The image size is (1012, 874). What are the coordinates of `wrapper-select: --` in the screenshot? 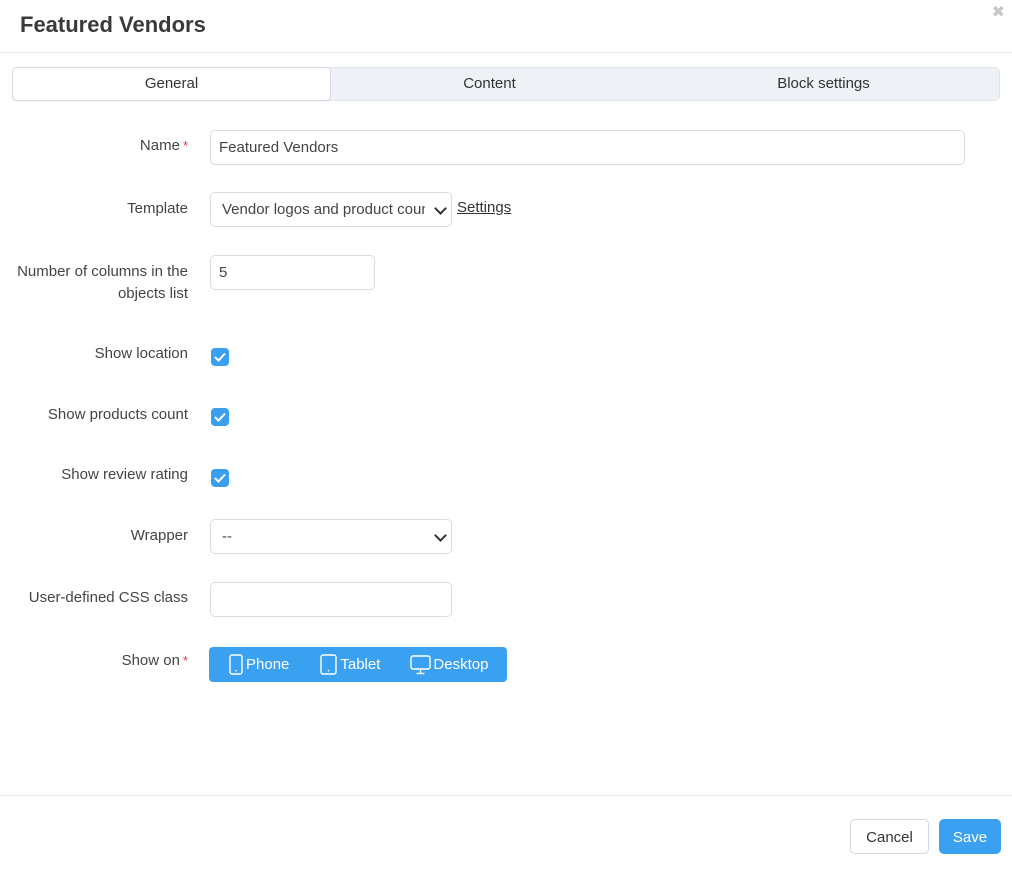 It's located at (331, 536).